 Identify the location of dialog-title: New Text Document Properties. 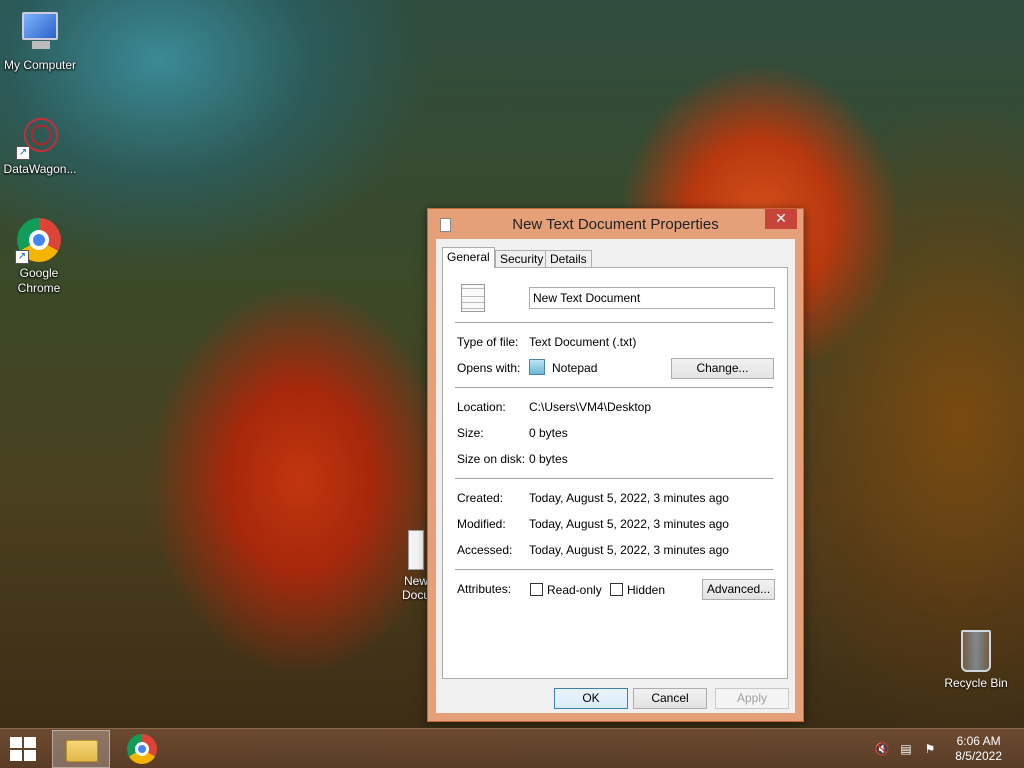
(615, 224).